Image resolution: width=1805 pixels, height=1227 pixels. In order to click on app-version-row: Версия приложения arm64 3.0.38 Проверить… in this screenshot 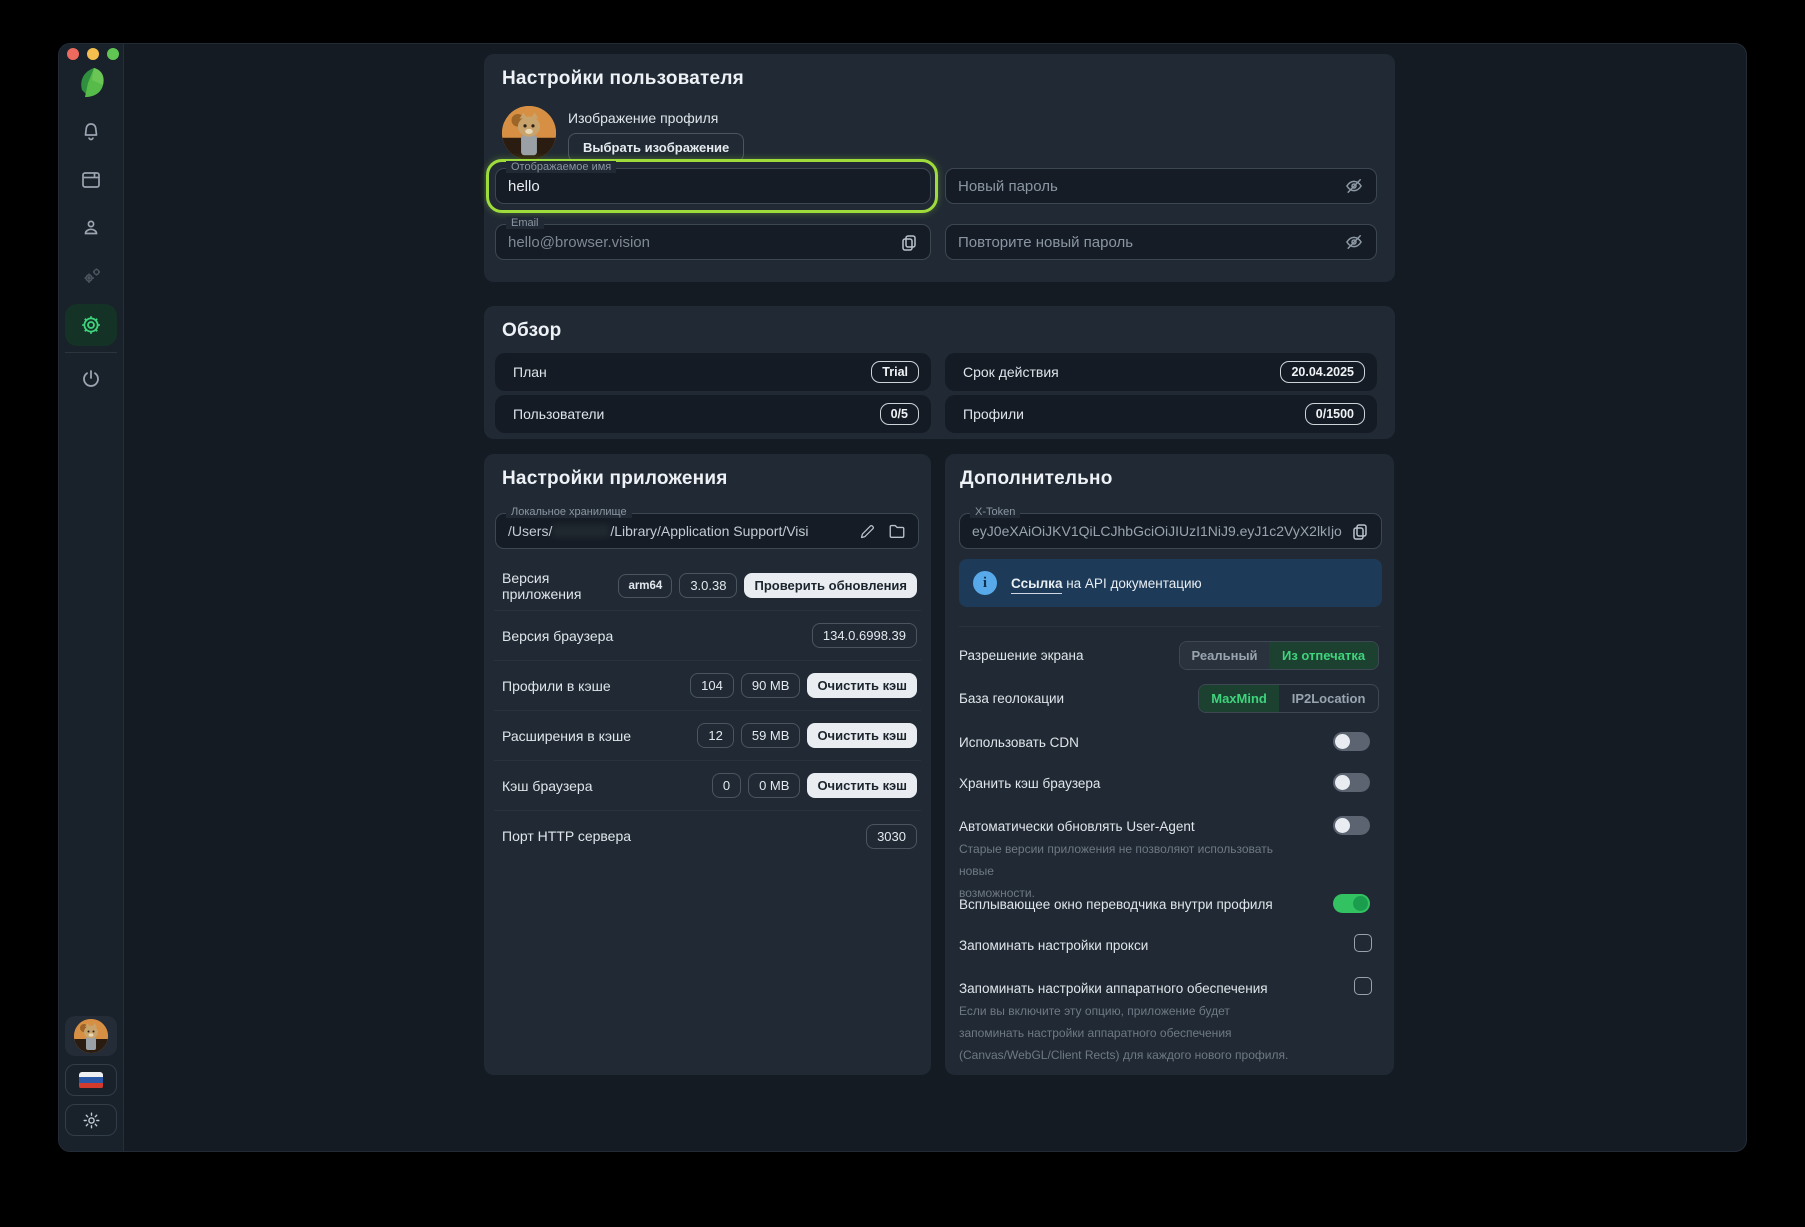, I will do `click(707, 586)`.